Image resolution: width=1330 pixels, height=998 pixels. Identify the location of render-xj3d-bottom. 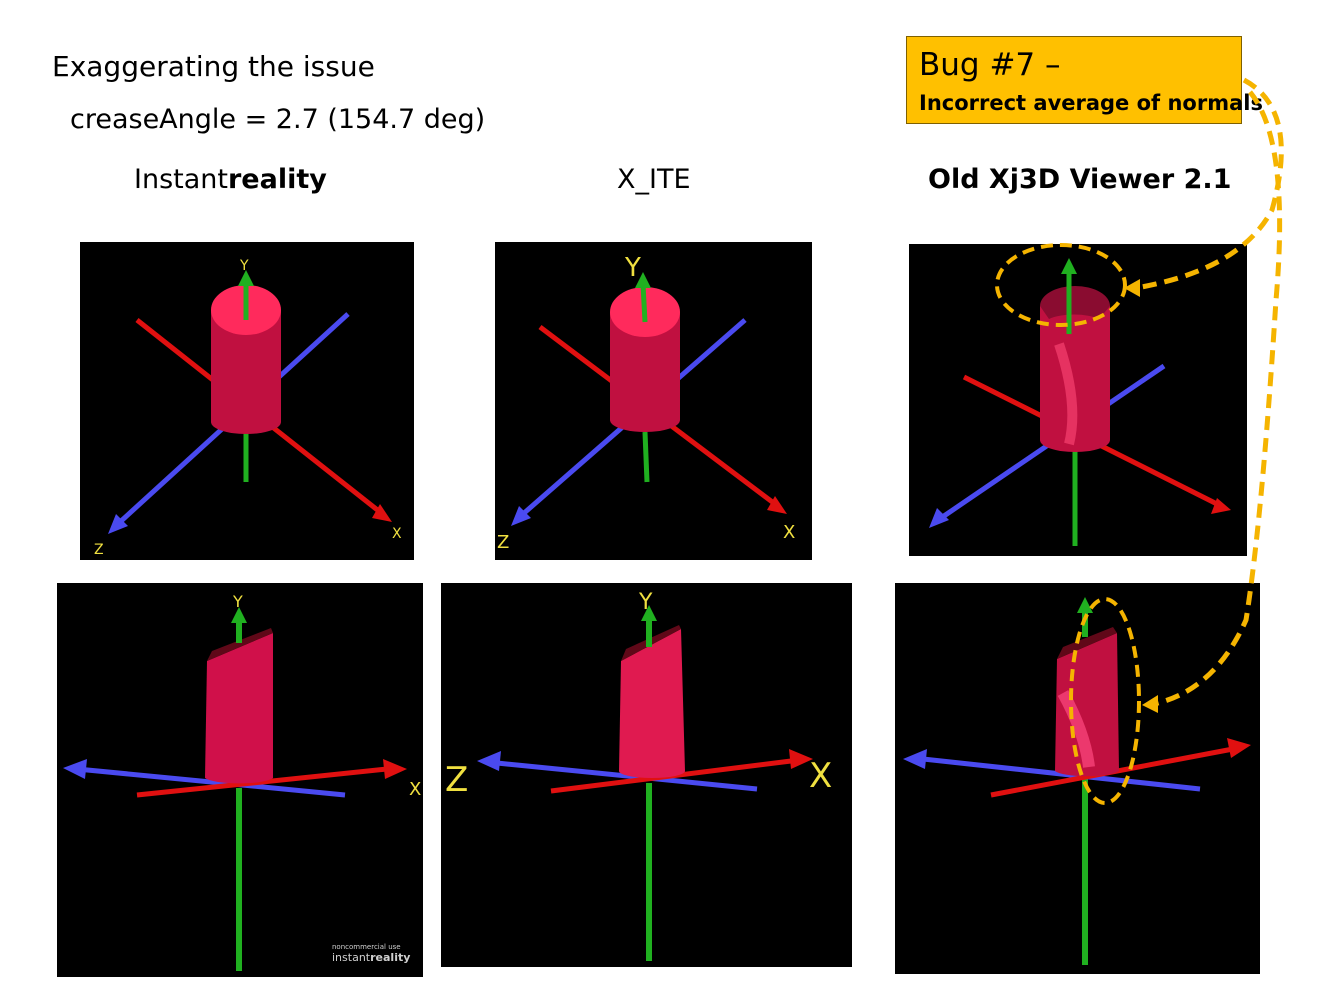
(1077, 778).